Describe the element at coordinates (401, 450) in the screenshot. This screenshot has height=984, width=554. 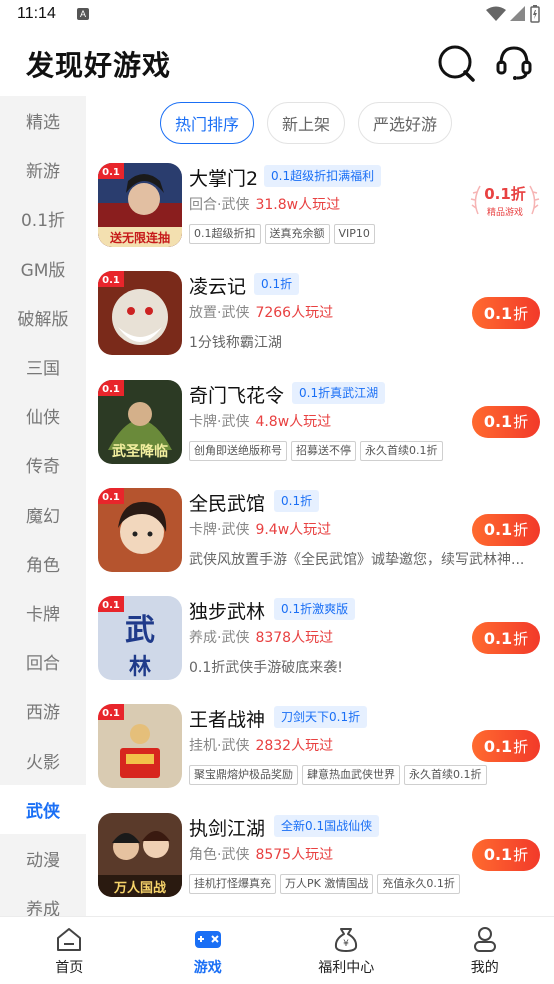
I see `game-label: 永久首续0.1折` at that location.